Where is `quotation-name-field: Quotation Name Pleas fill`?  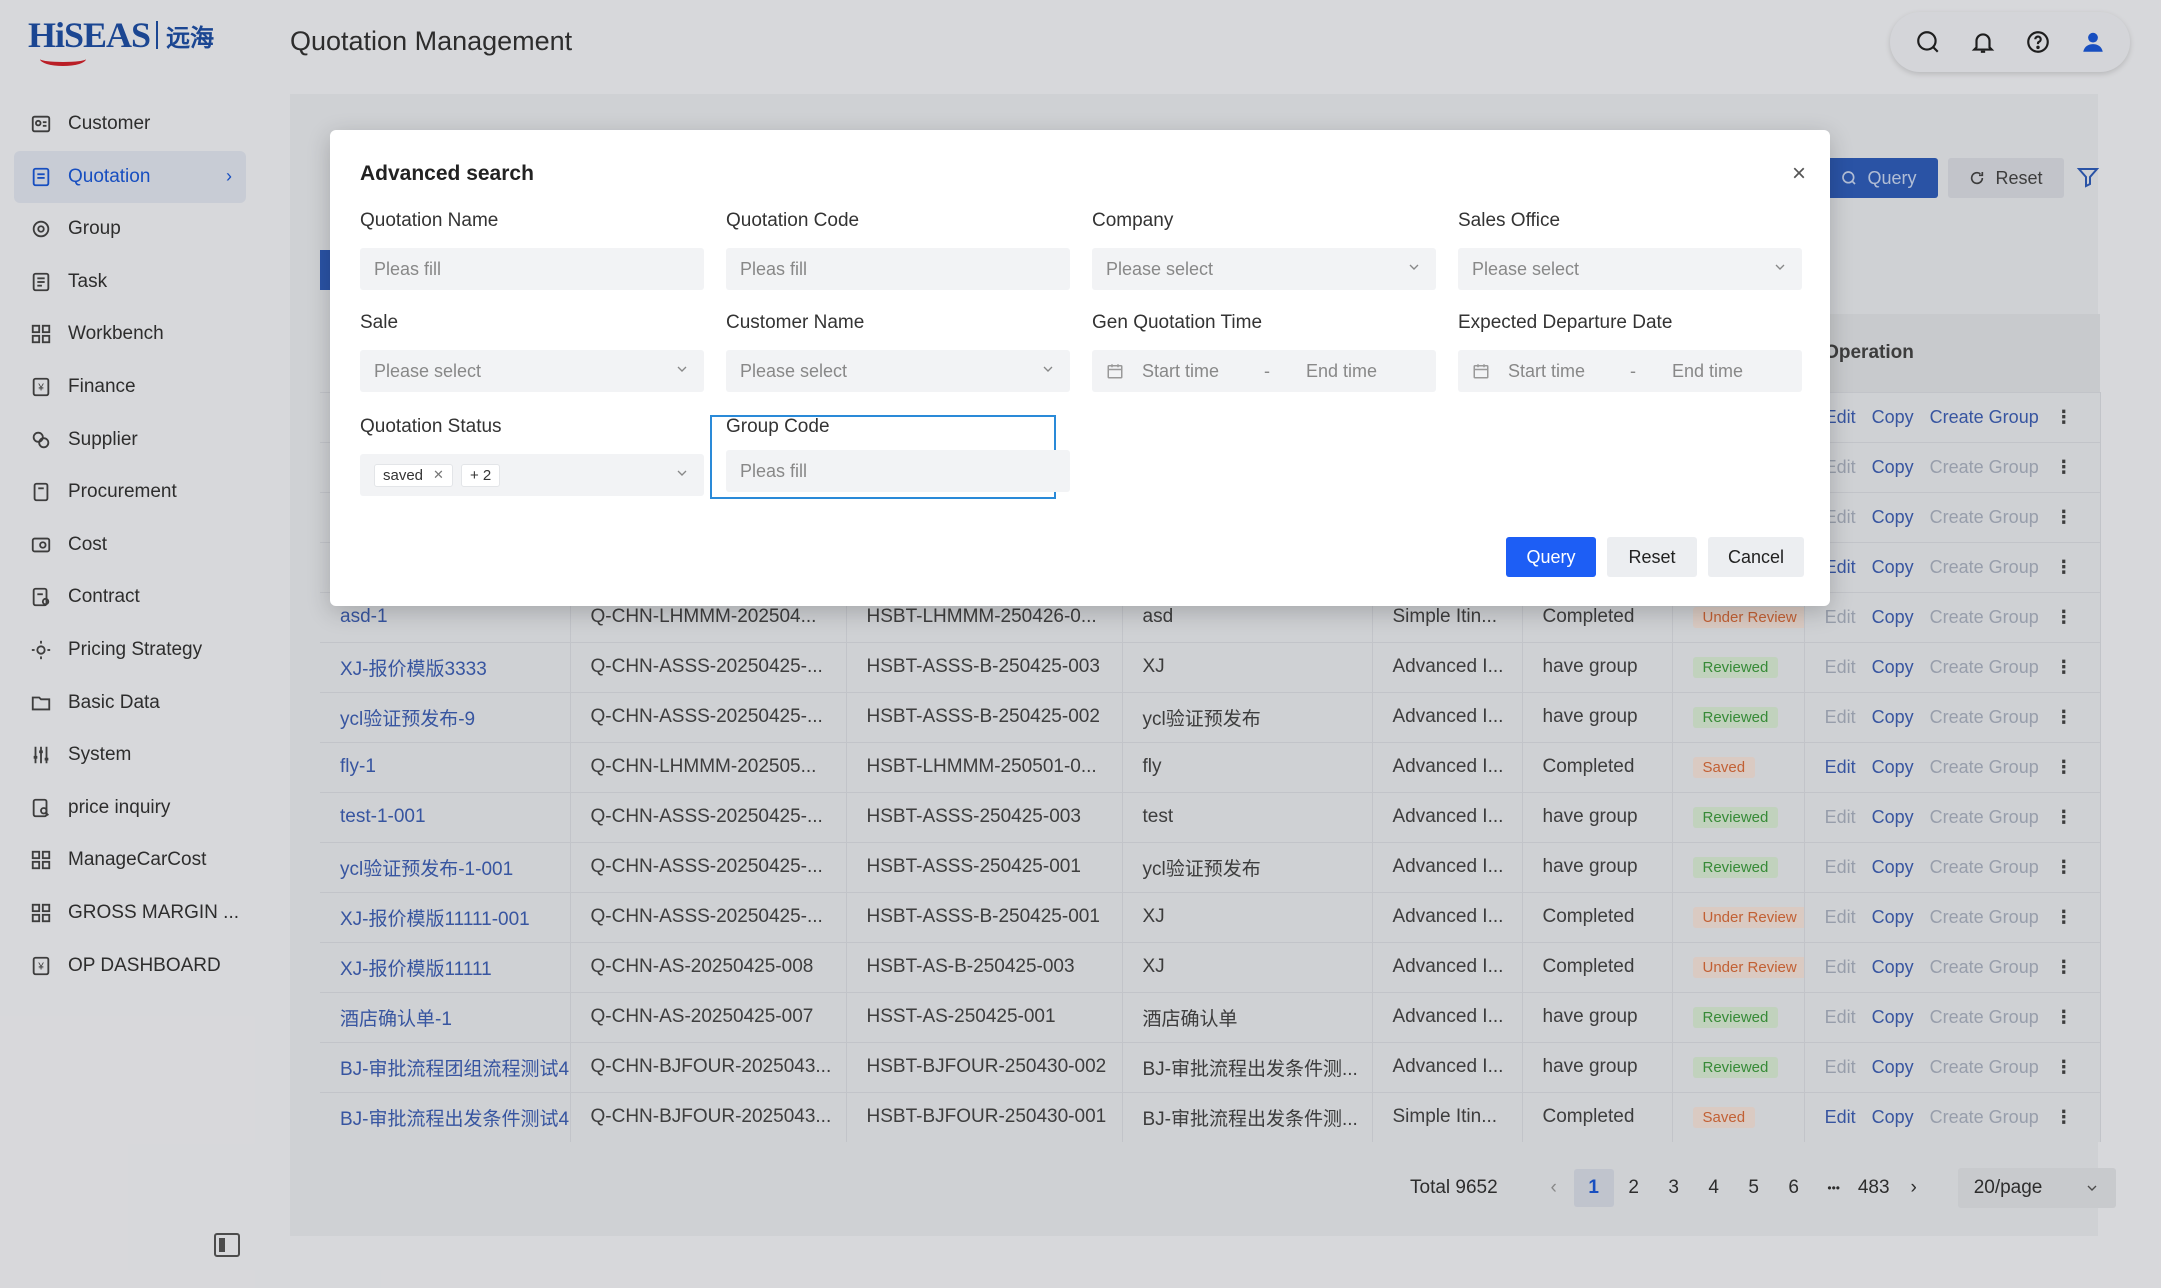
quotation-name-field: Quotation Name Pleas fill is located at coordinates (532, 250).